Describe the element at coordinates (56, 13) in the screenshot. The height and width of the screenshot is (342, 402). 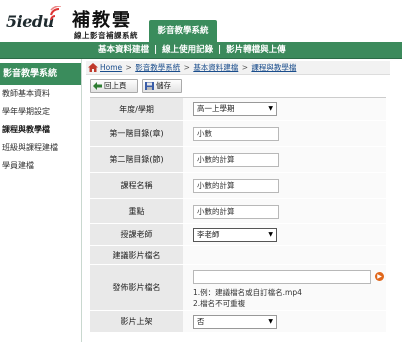
I see `signal-waves-icon` at that location.